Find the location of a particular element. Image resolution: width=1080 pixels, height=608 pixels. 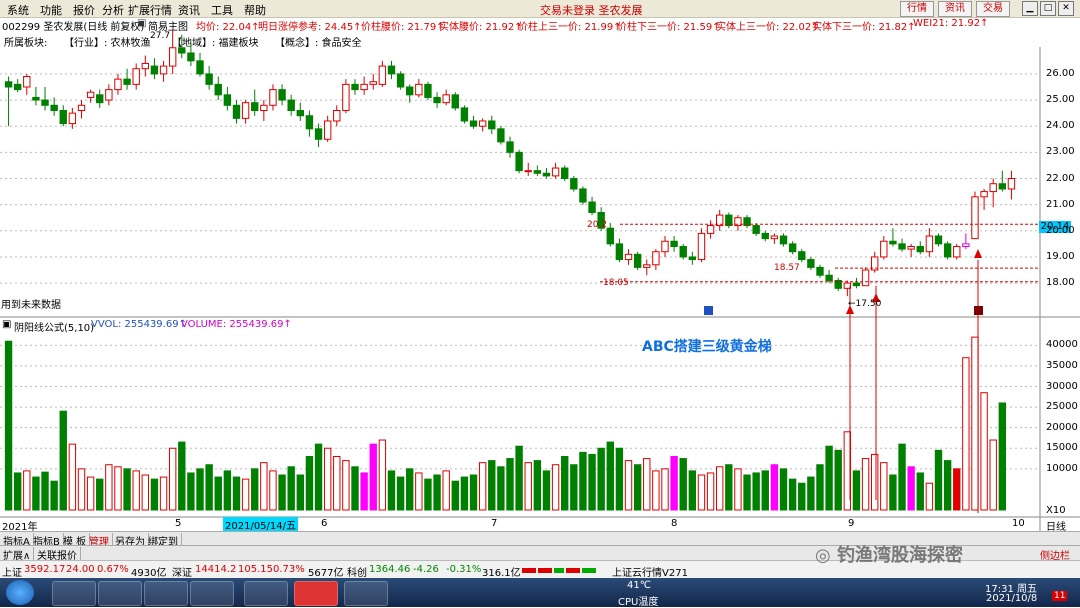

price-tick: 23.00 is located at coordinates (1060, 152).